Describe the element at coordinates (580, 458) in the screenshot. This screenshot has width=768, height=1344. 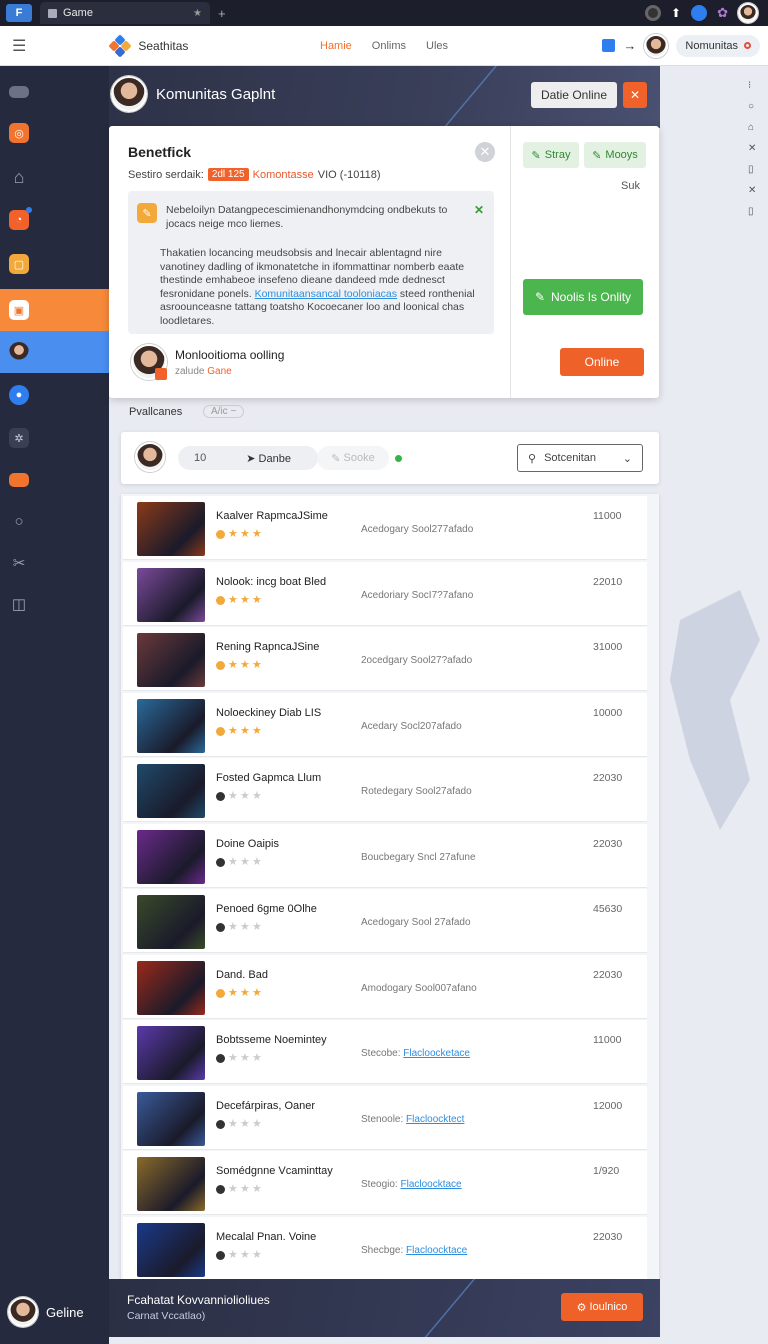
I see `filter-select: ⚲ Sotcenitan ⌄` at that location.